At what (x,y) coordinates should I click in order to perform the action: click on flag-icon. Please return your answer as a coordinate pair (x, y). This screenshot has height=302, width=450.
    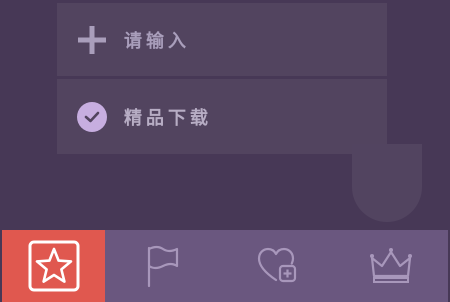
    Looking at the image, I should click on (162, 266).